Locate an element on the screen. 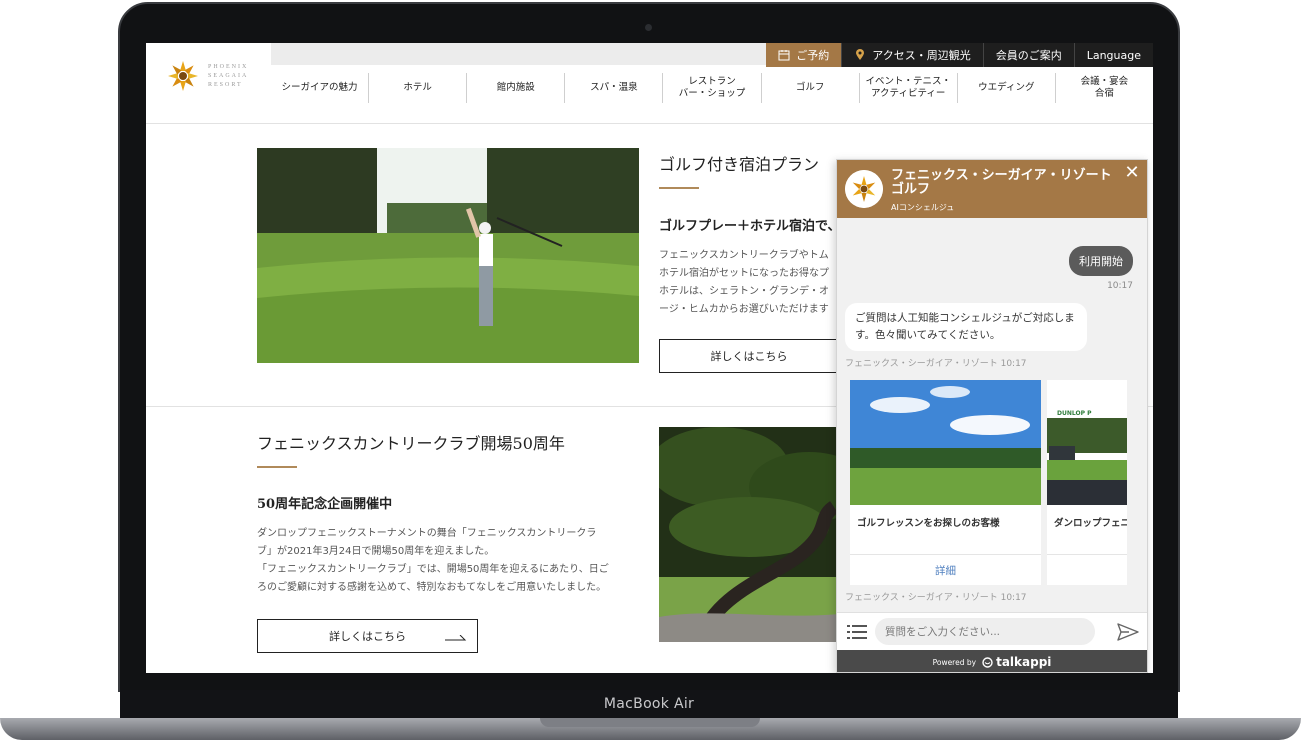 This screenshot has height=751, width=1301. logo-text: PHOENIX SEAGAIA RESORT is located at coordinates (228, 76).